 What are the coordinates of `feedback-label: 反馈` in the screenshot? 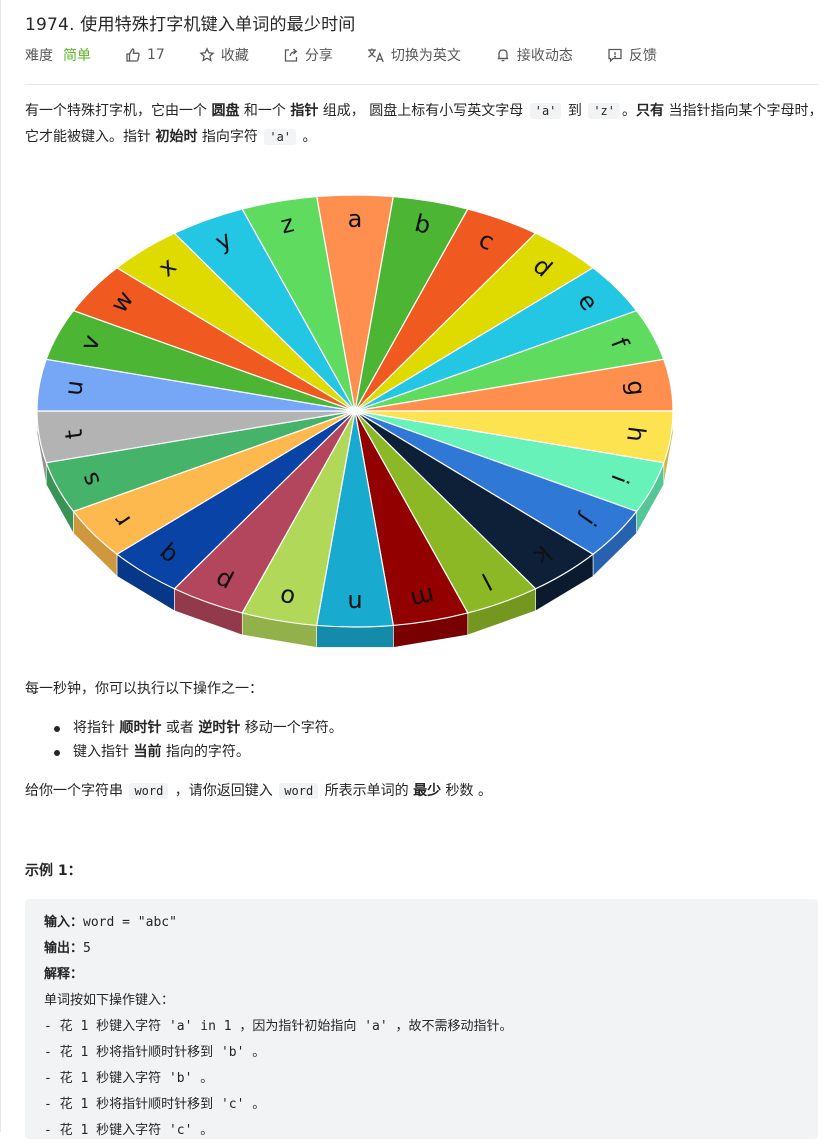 It's located at (642, 56).